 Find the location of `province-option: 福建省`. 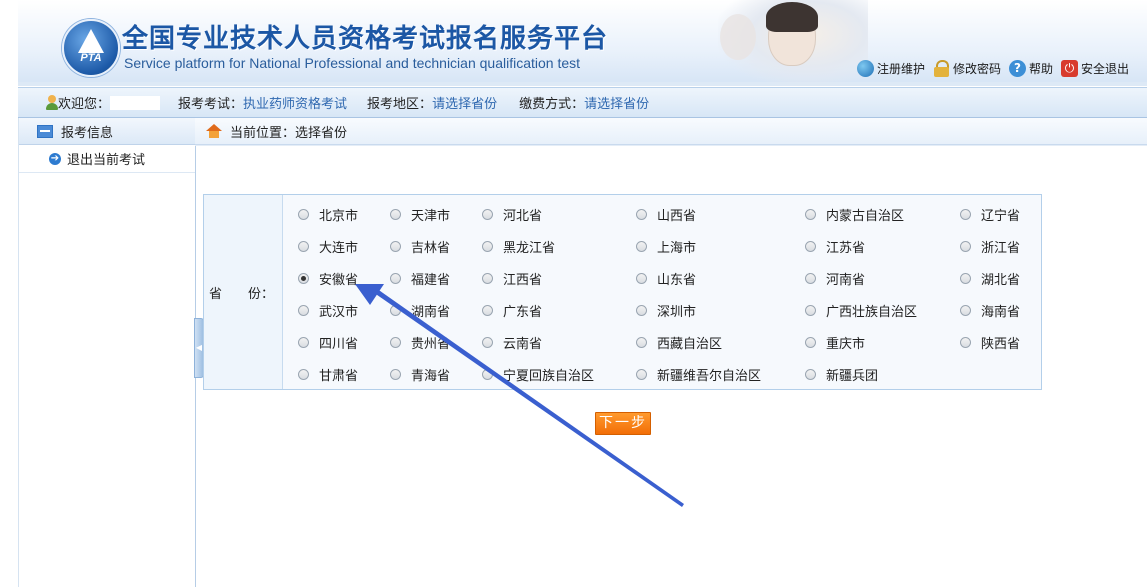

province-option: 福建省 is located at coordinates (420, 278).